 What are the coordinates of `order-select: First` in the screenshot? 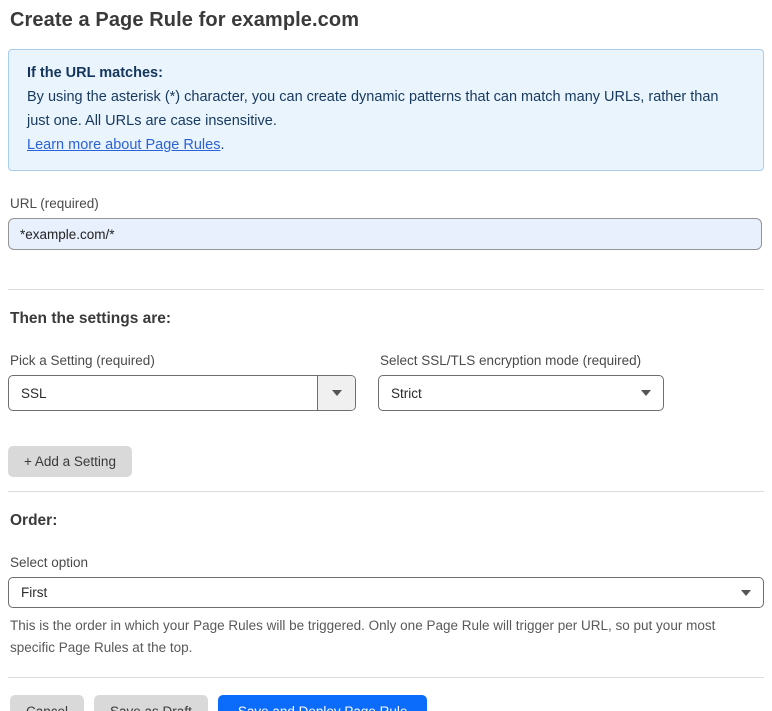 It's located at (386, 592).